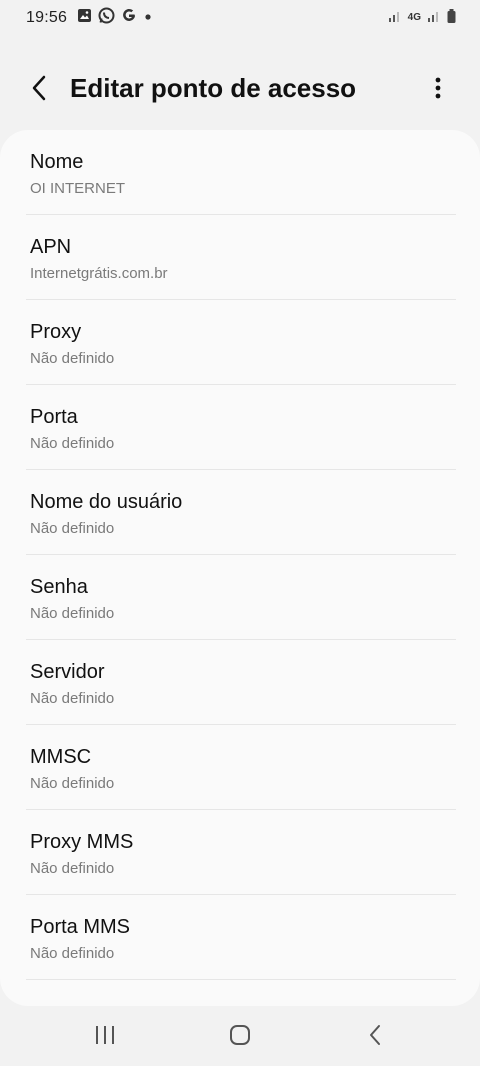 This screenshot has width=480, height=1066. What do you see at coordinates (241, 682) in the screenshot?
I see `setting-row-servidor: Servidor Não definido` at bounding box center [241, 682].